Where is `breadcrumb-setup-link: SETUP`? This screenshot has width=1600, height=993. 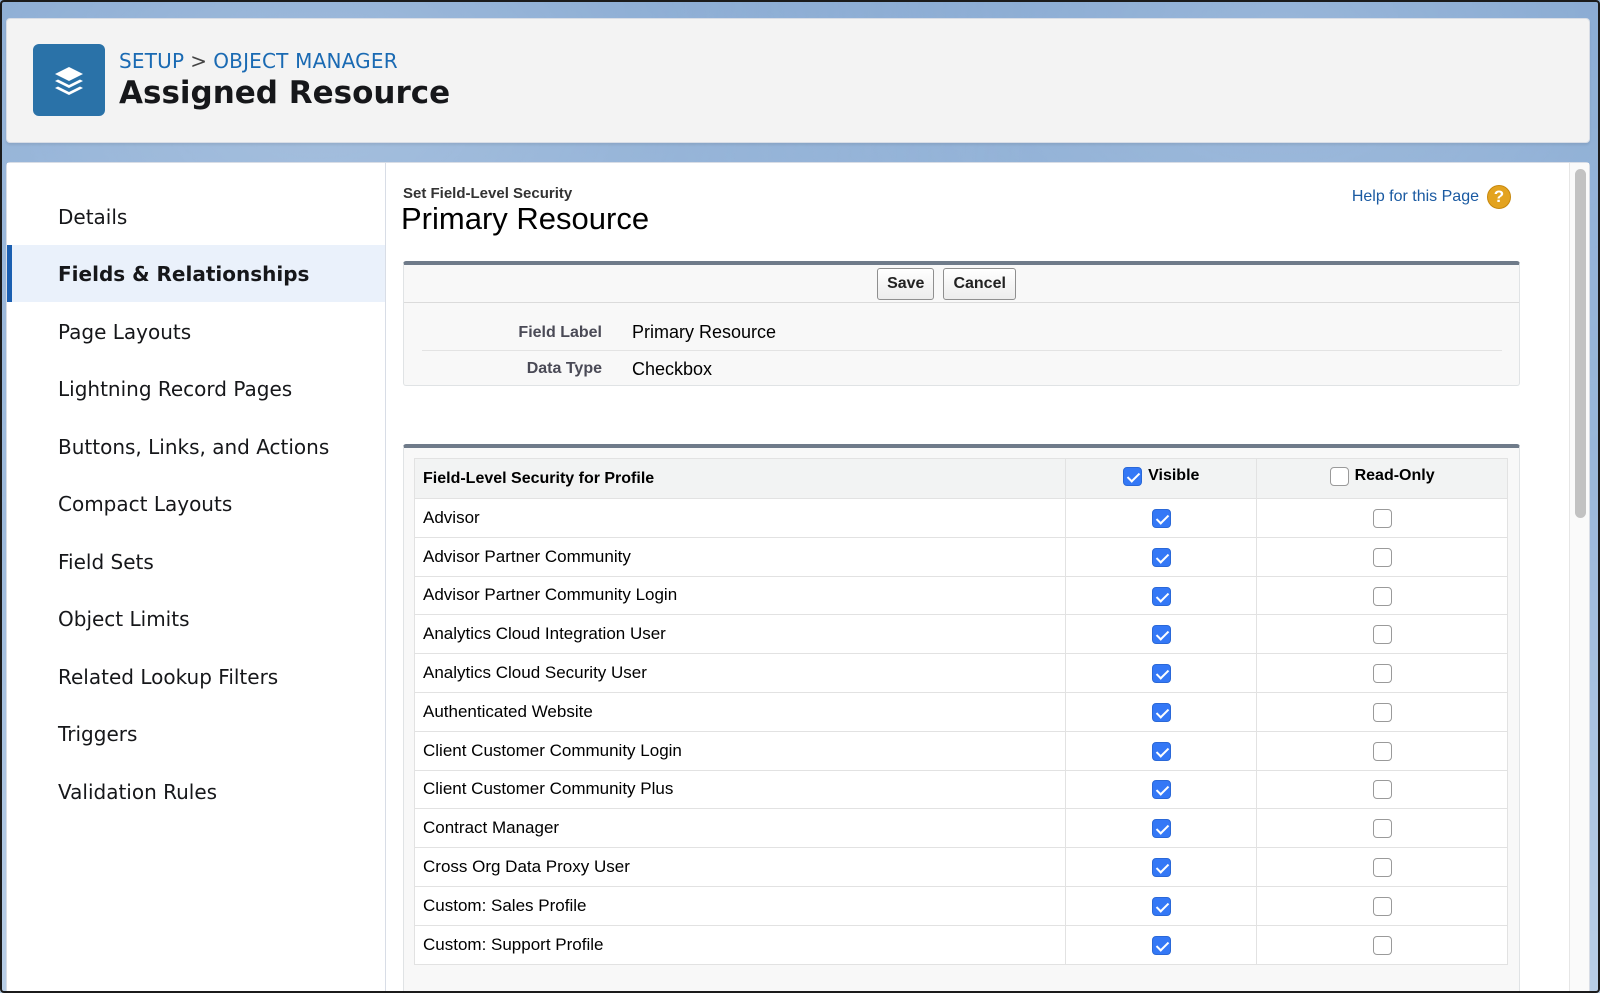 breadcrumb-setup-link: SETUP is located at coordinates (151, 61).